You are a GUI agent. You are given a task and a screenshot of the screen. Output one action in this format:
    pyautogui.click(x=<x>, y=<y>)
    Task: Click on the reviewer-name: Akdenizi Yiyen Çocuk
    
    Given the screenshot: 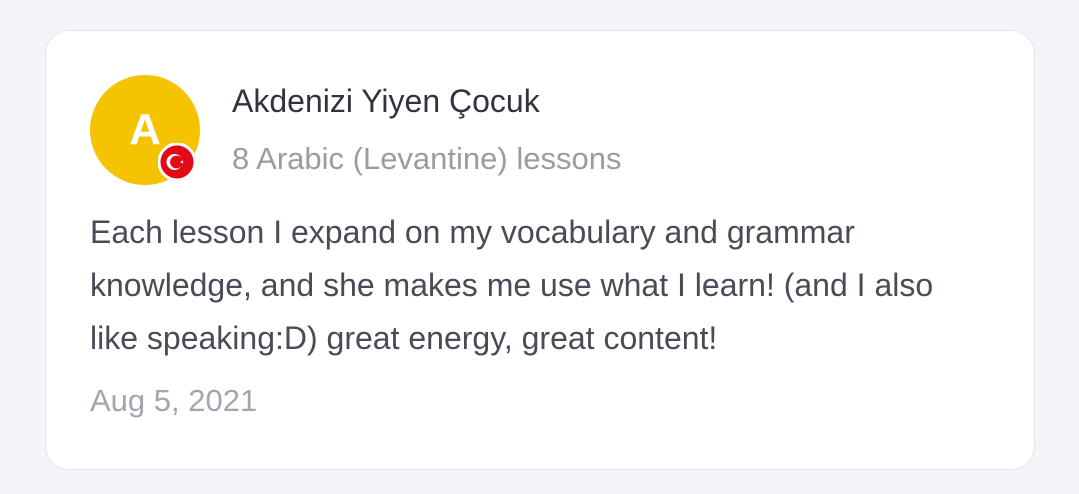 What is the action you would take?
    pyautogui.click(x=386, y=101)
    